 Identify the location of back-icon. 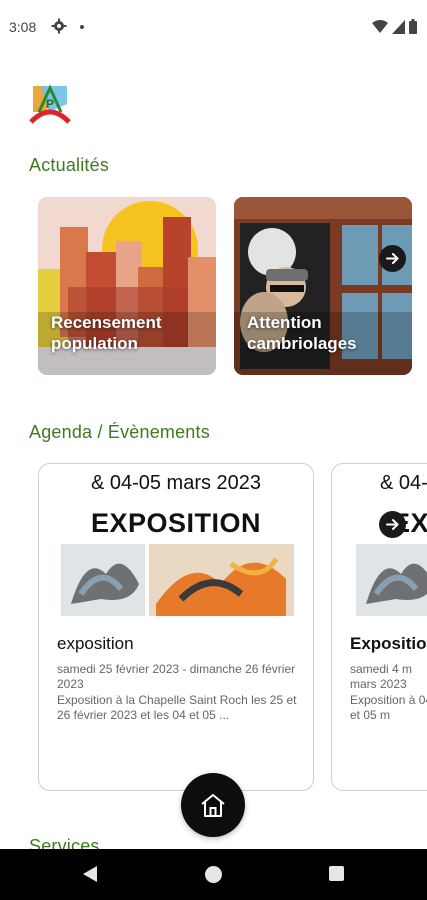
(90, 874).